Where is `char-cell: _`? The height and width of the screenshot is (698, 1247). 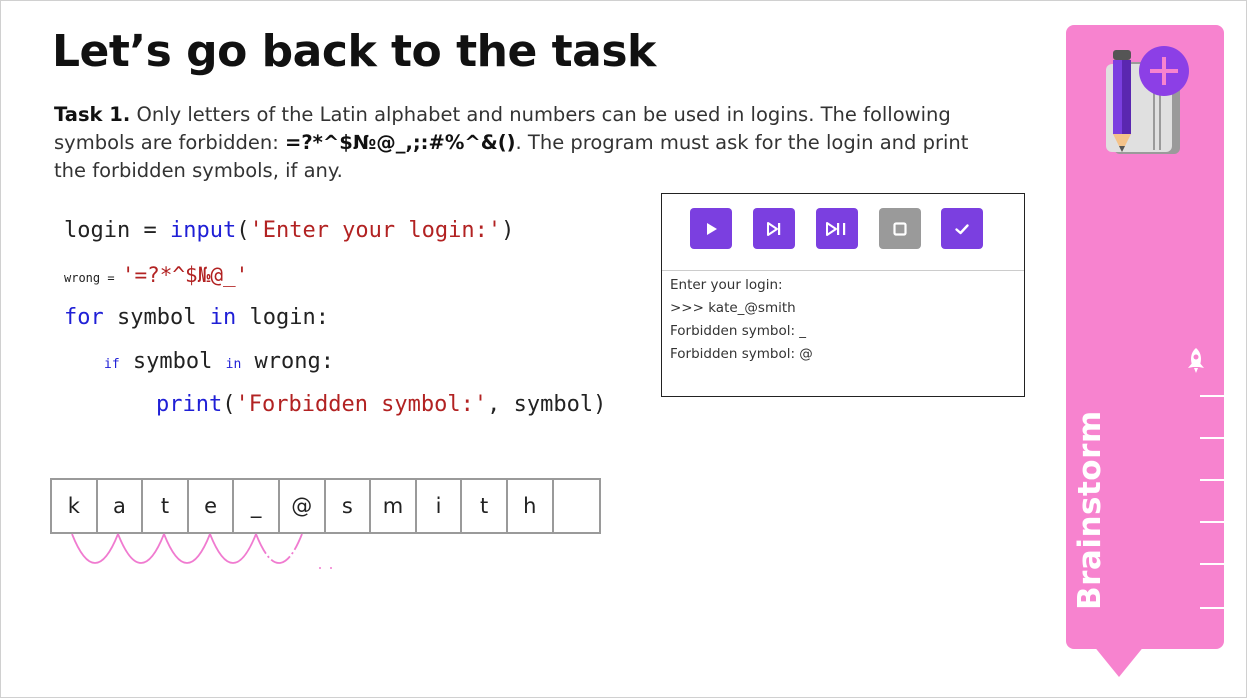
char-cell: _ is located at coordinates (257, 506).